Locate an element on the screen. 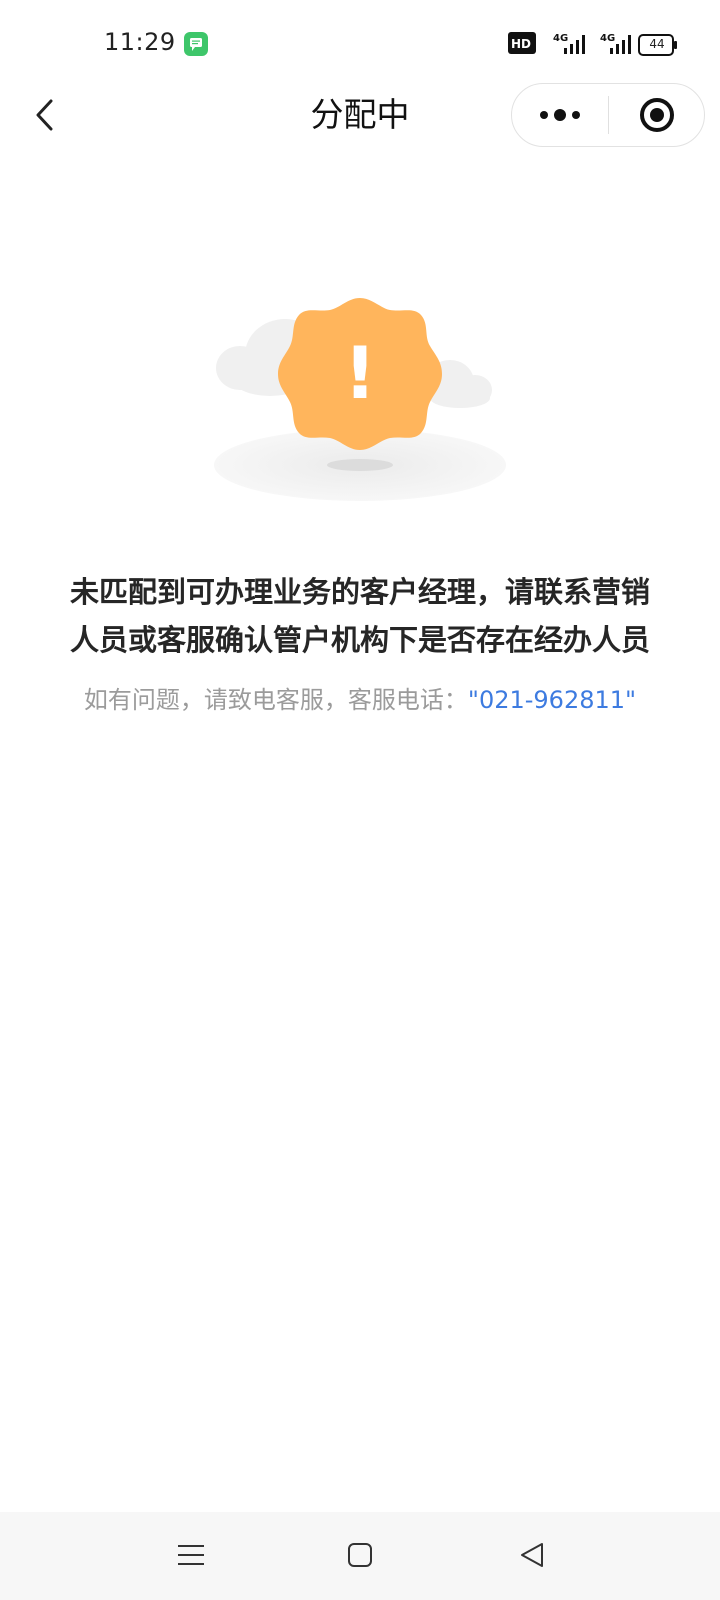 The width and height of the screenshot is (720, 1600). mini-program-capsule is located at coordinates (608, 115).